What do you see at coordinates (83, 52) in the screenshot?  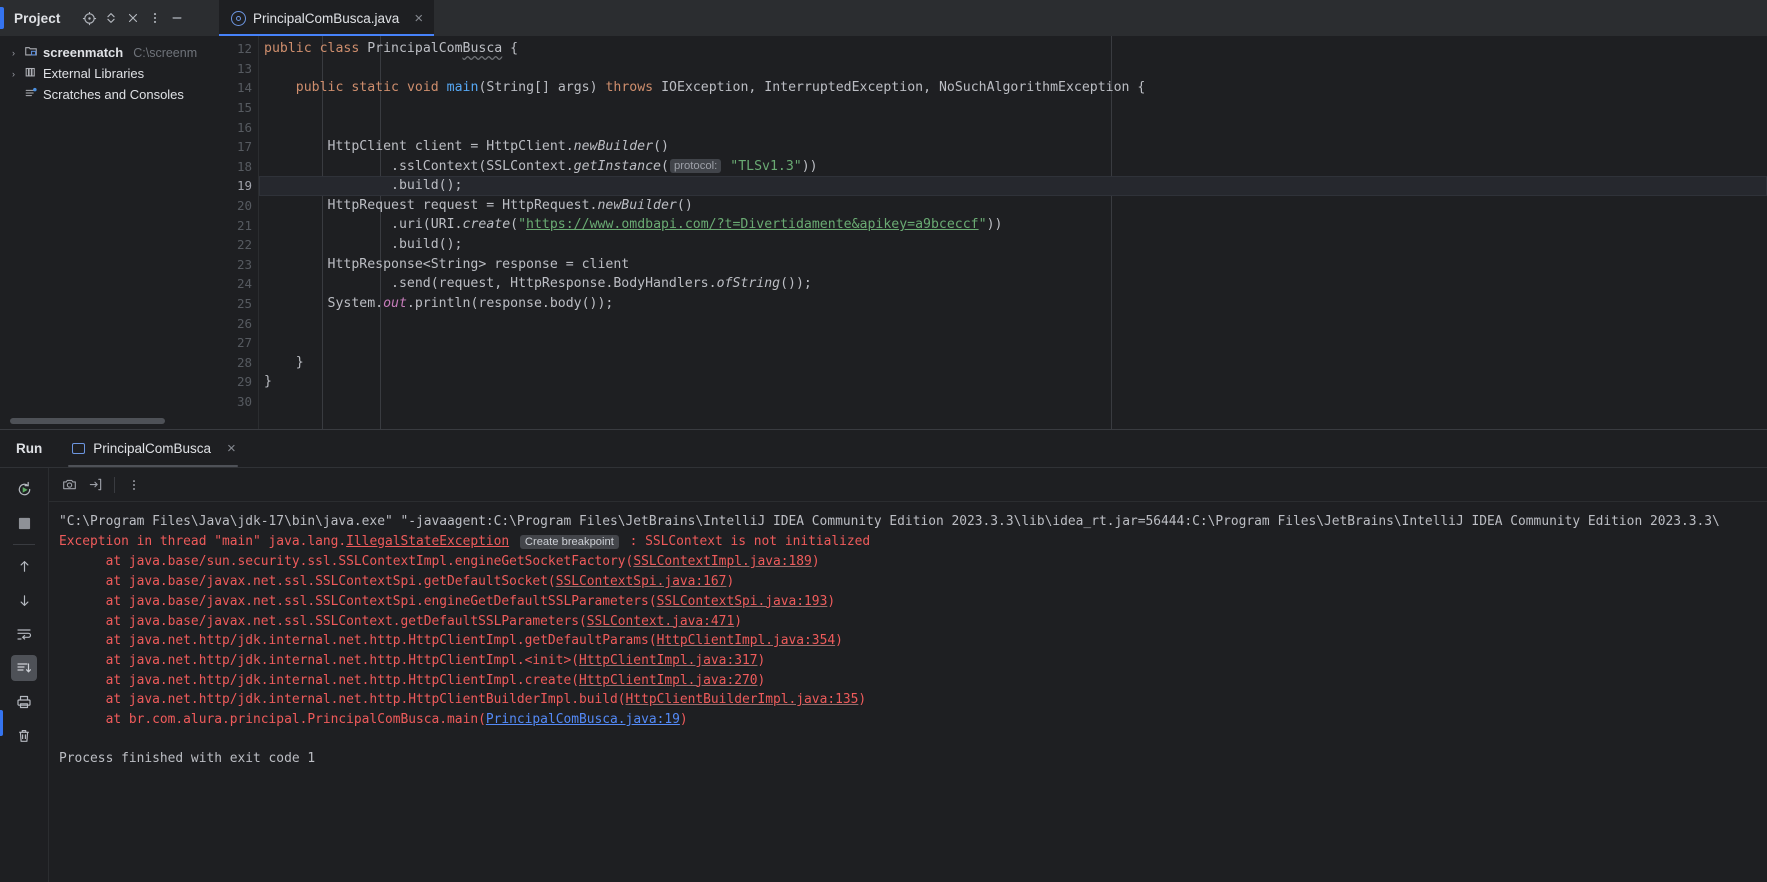 I see `tree-item-label: screenmatch` at bounding box center [83, 52].